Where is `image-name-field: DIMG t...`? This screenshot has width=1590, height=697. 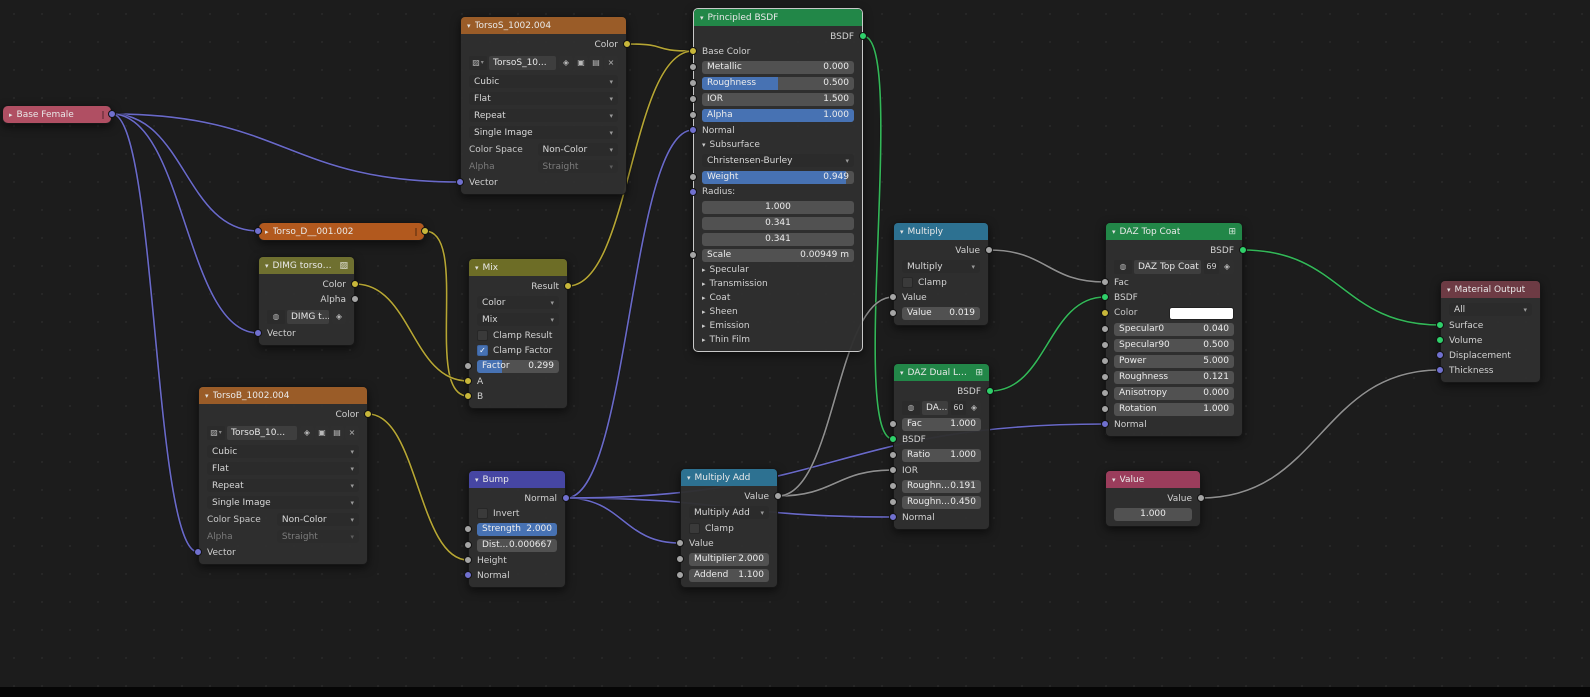 image-name-field: DIMG t... is located at coordinates (308, 316).